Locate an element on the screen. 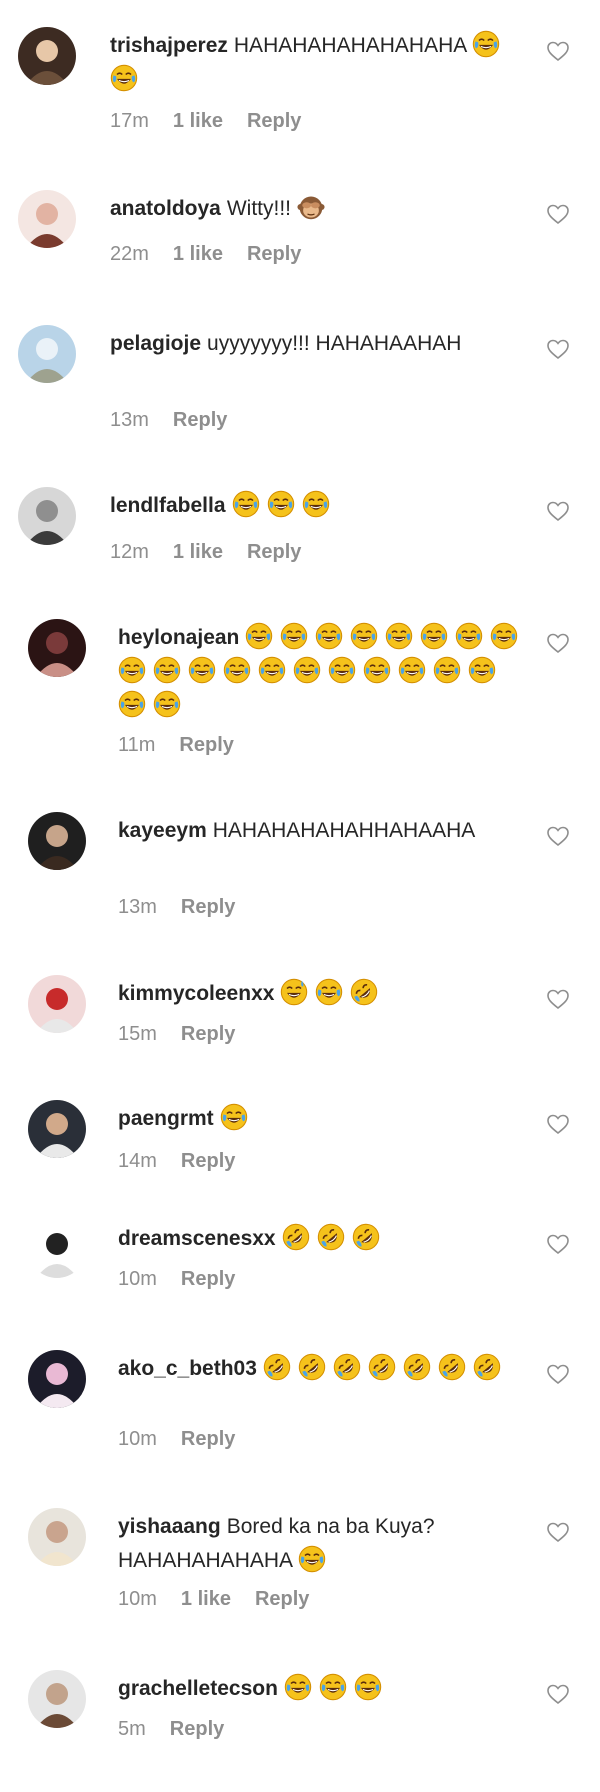 This screenshot has height=1792, width=600. comment-text: pelagioje uyyyyyyy!!! HAHAHAAHAH is located at coordinates (320, 344).